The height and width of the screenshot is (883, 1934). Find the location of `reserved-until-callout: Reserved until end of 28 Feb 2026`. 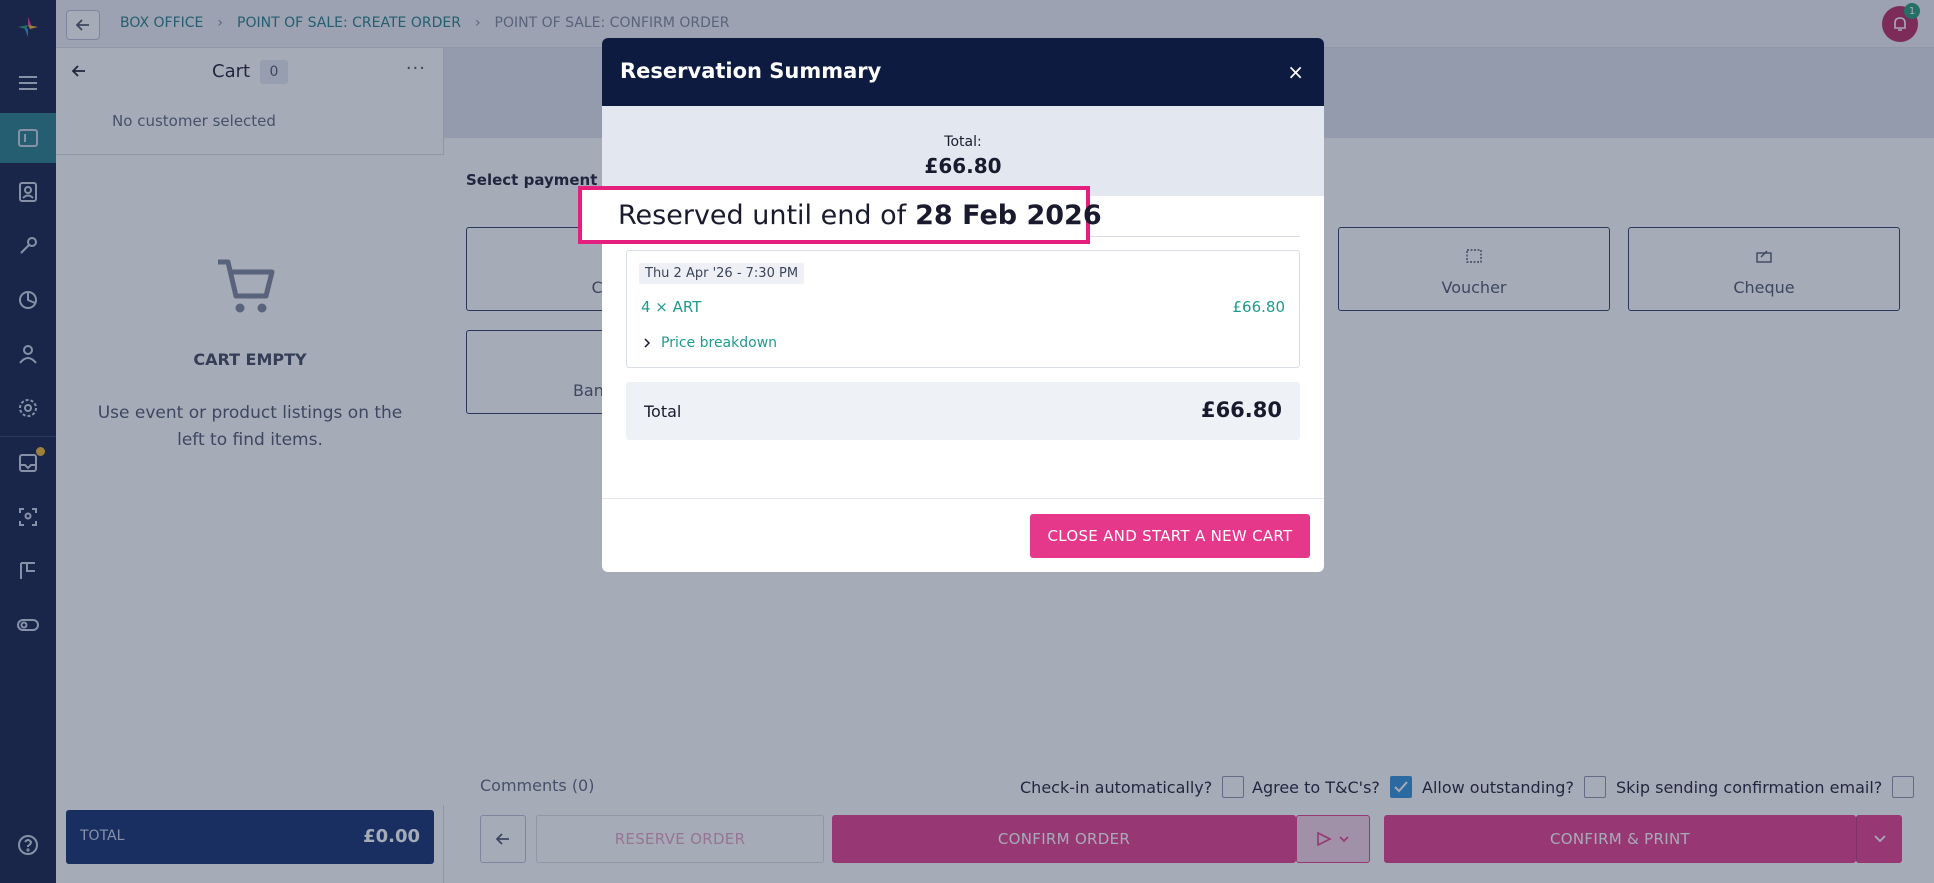

reserved-until-callout: Reserved until end of 28 Feb 2026 is located at coordinates (840, 215).